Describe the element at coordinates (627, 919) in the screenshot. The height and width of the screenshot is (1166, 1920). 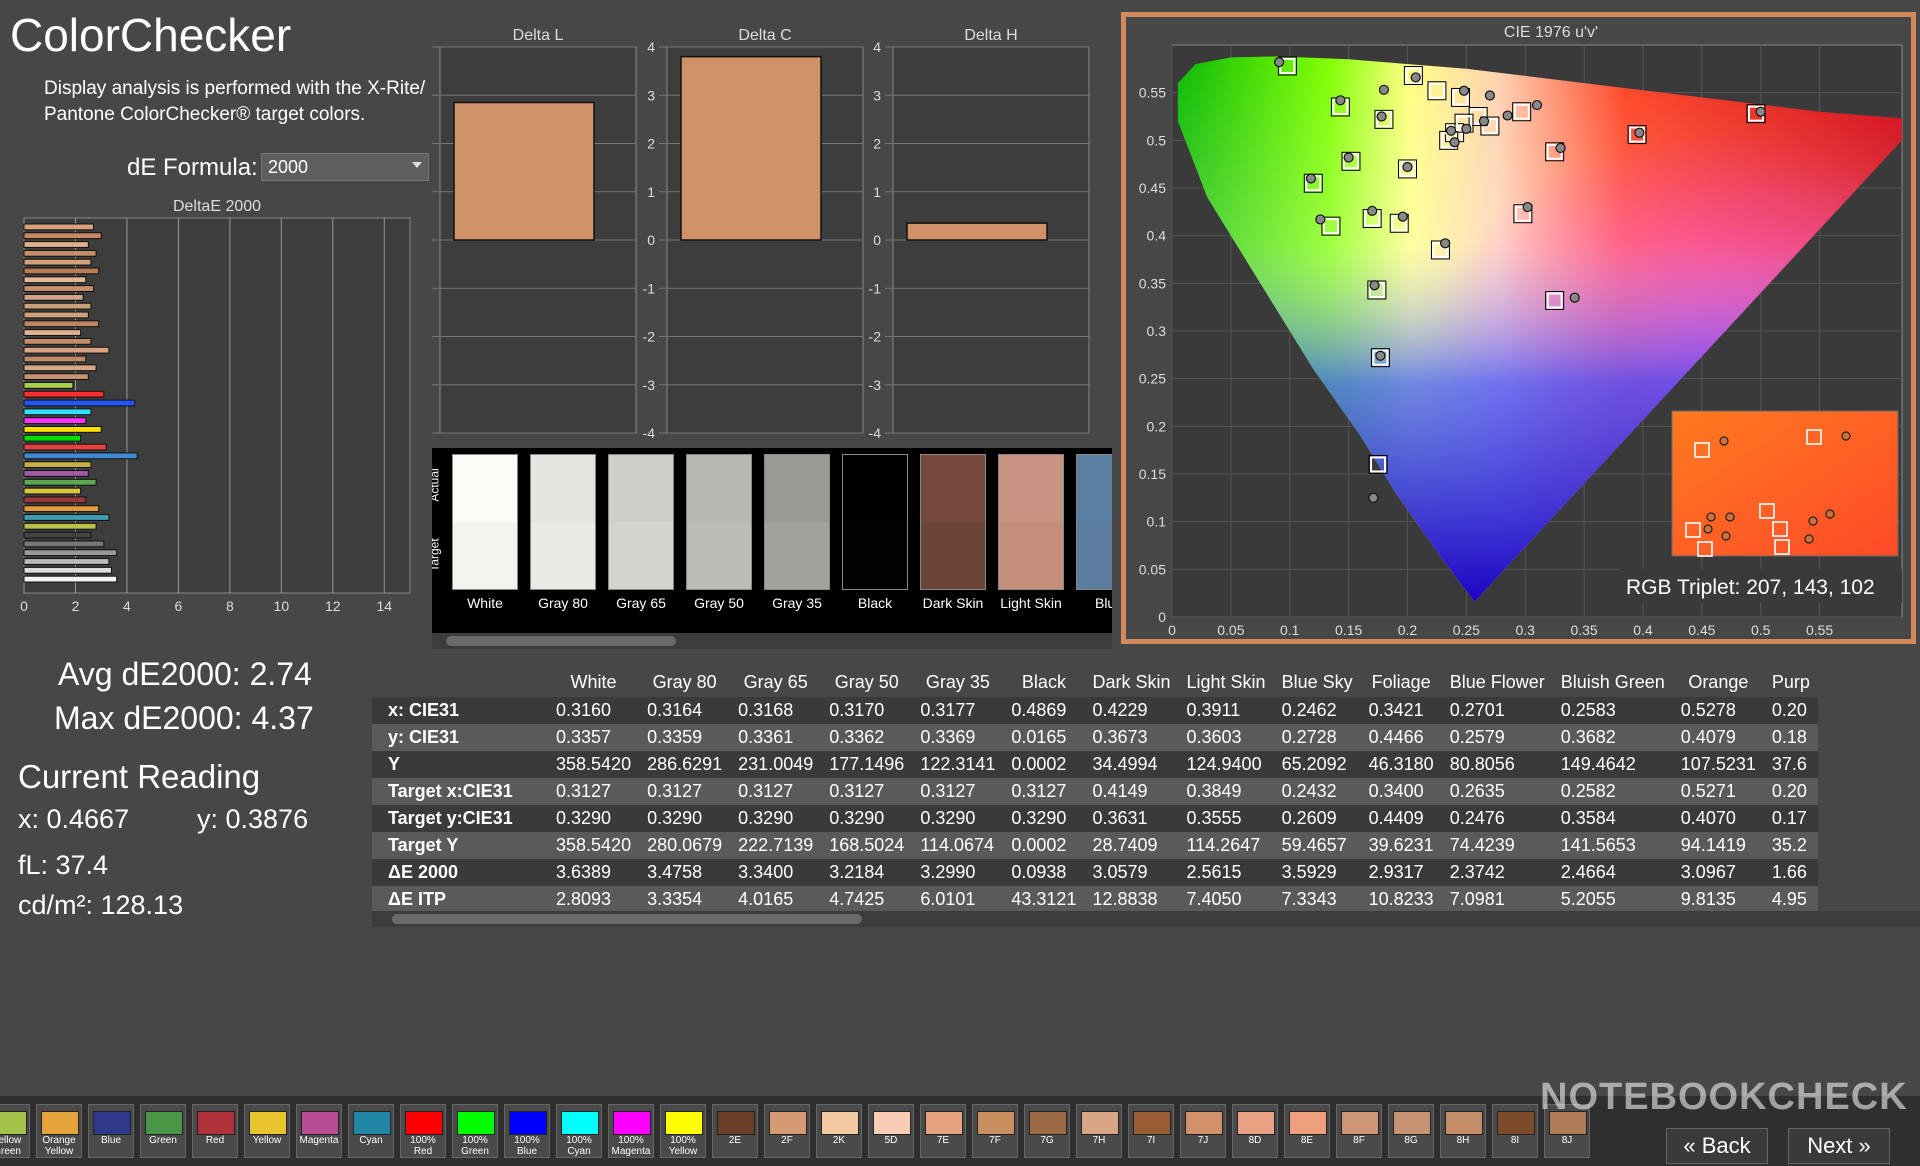
I see `table-scrollbar-thumb` at that location.